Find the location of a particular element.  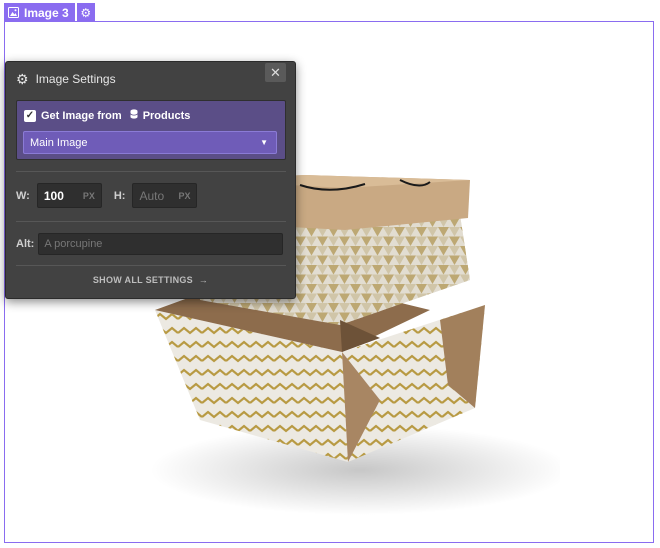

get-image-checkbox: ✓ is located at coordinates (30, 115).